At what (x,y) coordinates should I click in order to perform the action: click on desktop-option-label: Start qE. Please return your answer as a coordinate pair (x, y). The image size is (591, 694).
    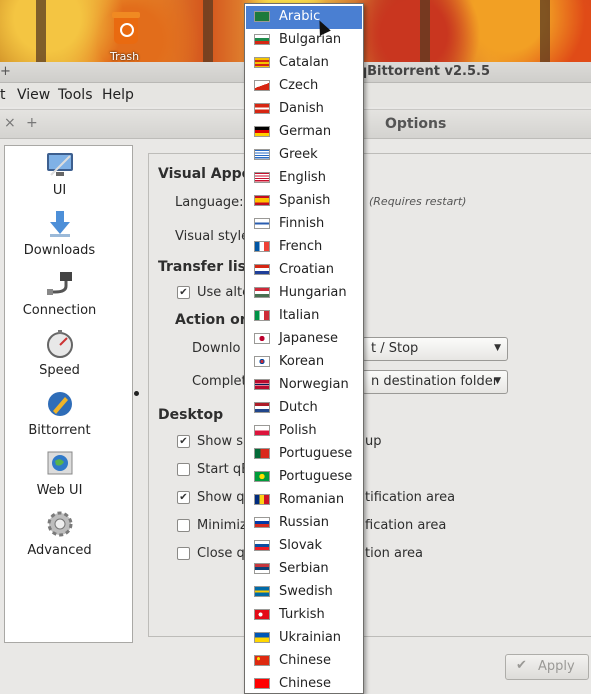
    Looking at the image, I should click on (223, 469).